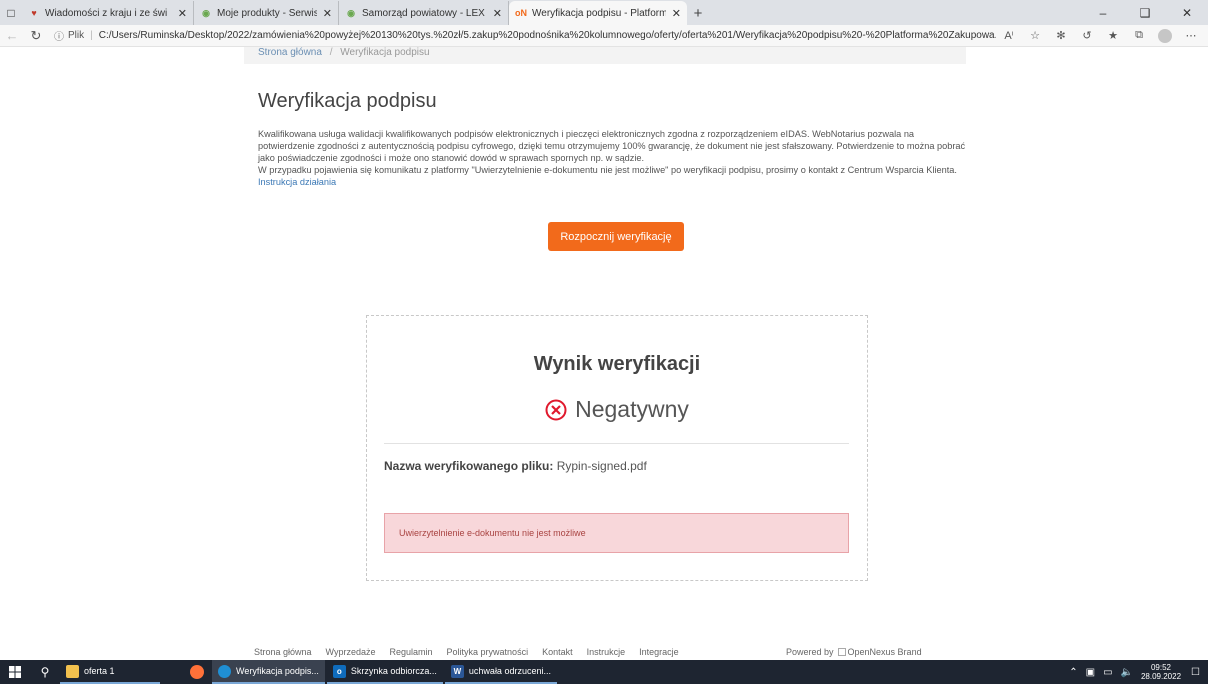 The width and height of the screenshot is (1208, 684). Describe the element at coordinates (99, 671) in the screenshot. I see `taskbar-app-label: oferta 1` at that location.